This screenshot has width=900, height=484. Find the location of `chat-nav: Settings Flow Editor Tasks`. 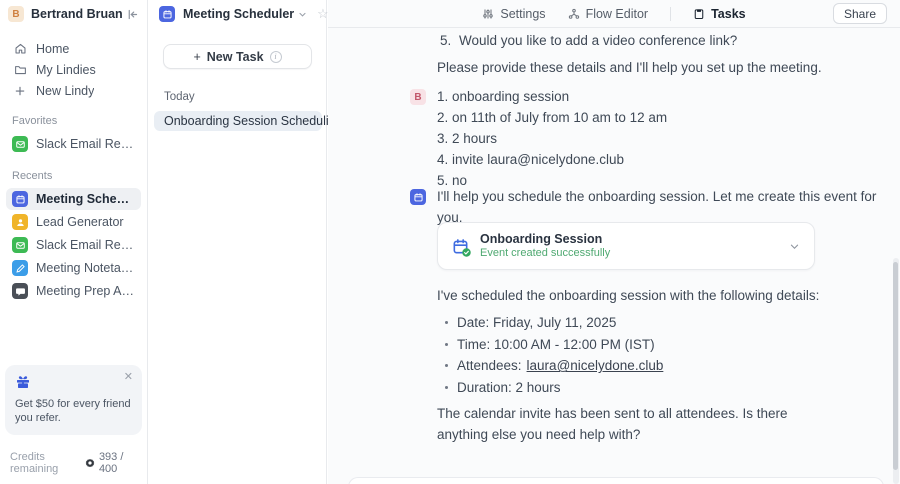

chat-nav: Settings Flow Editor Tasks is located at coordinates (614, 13).